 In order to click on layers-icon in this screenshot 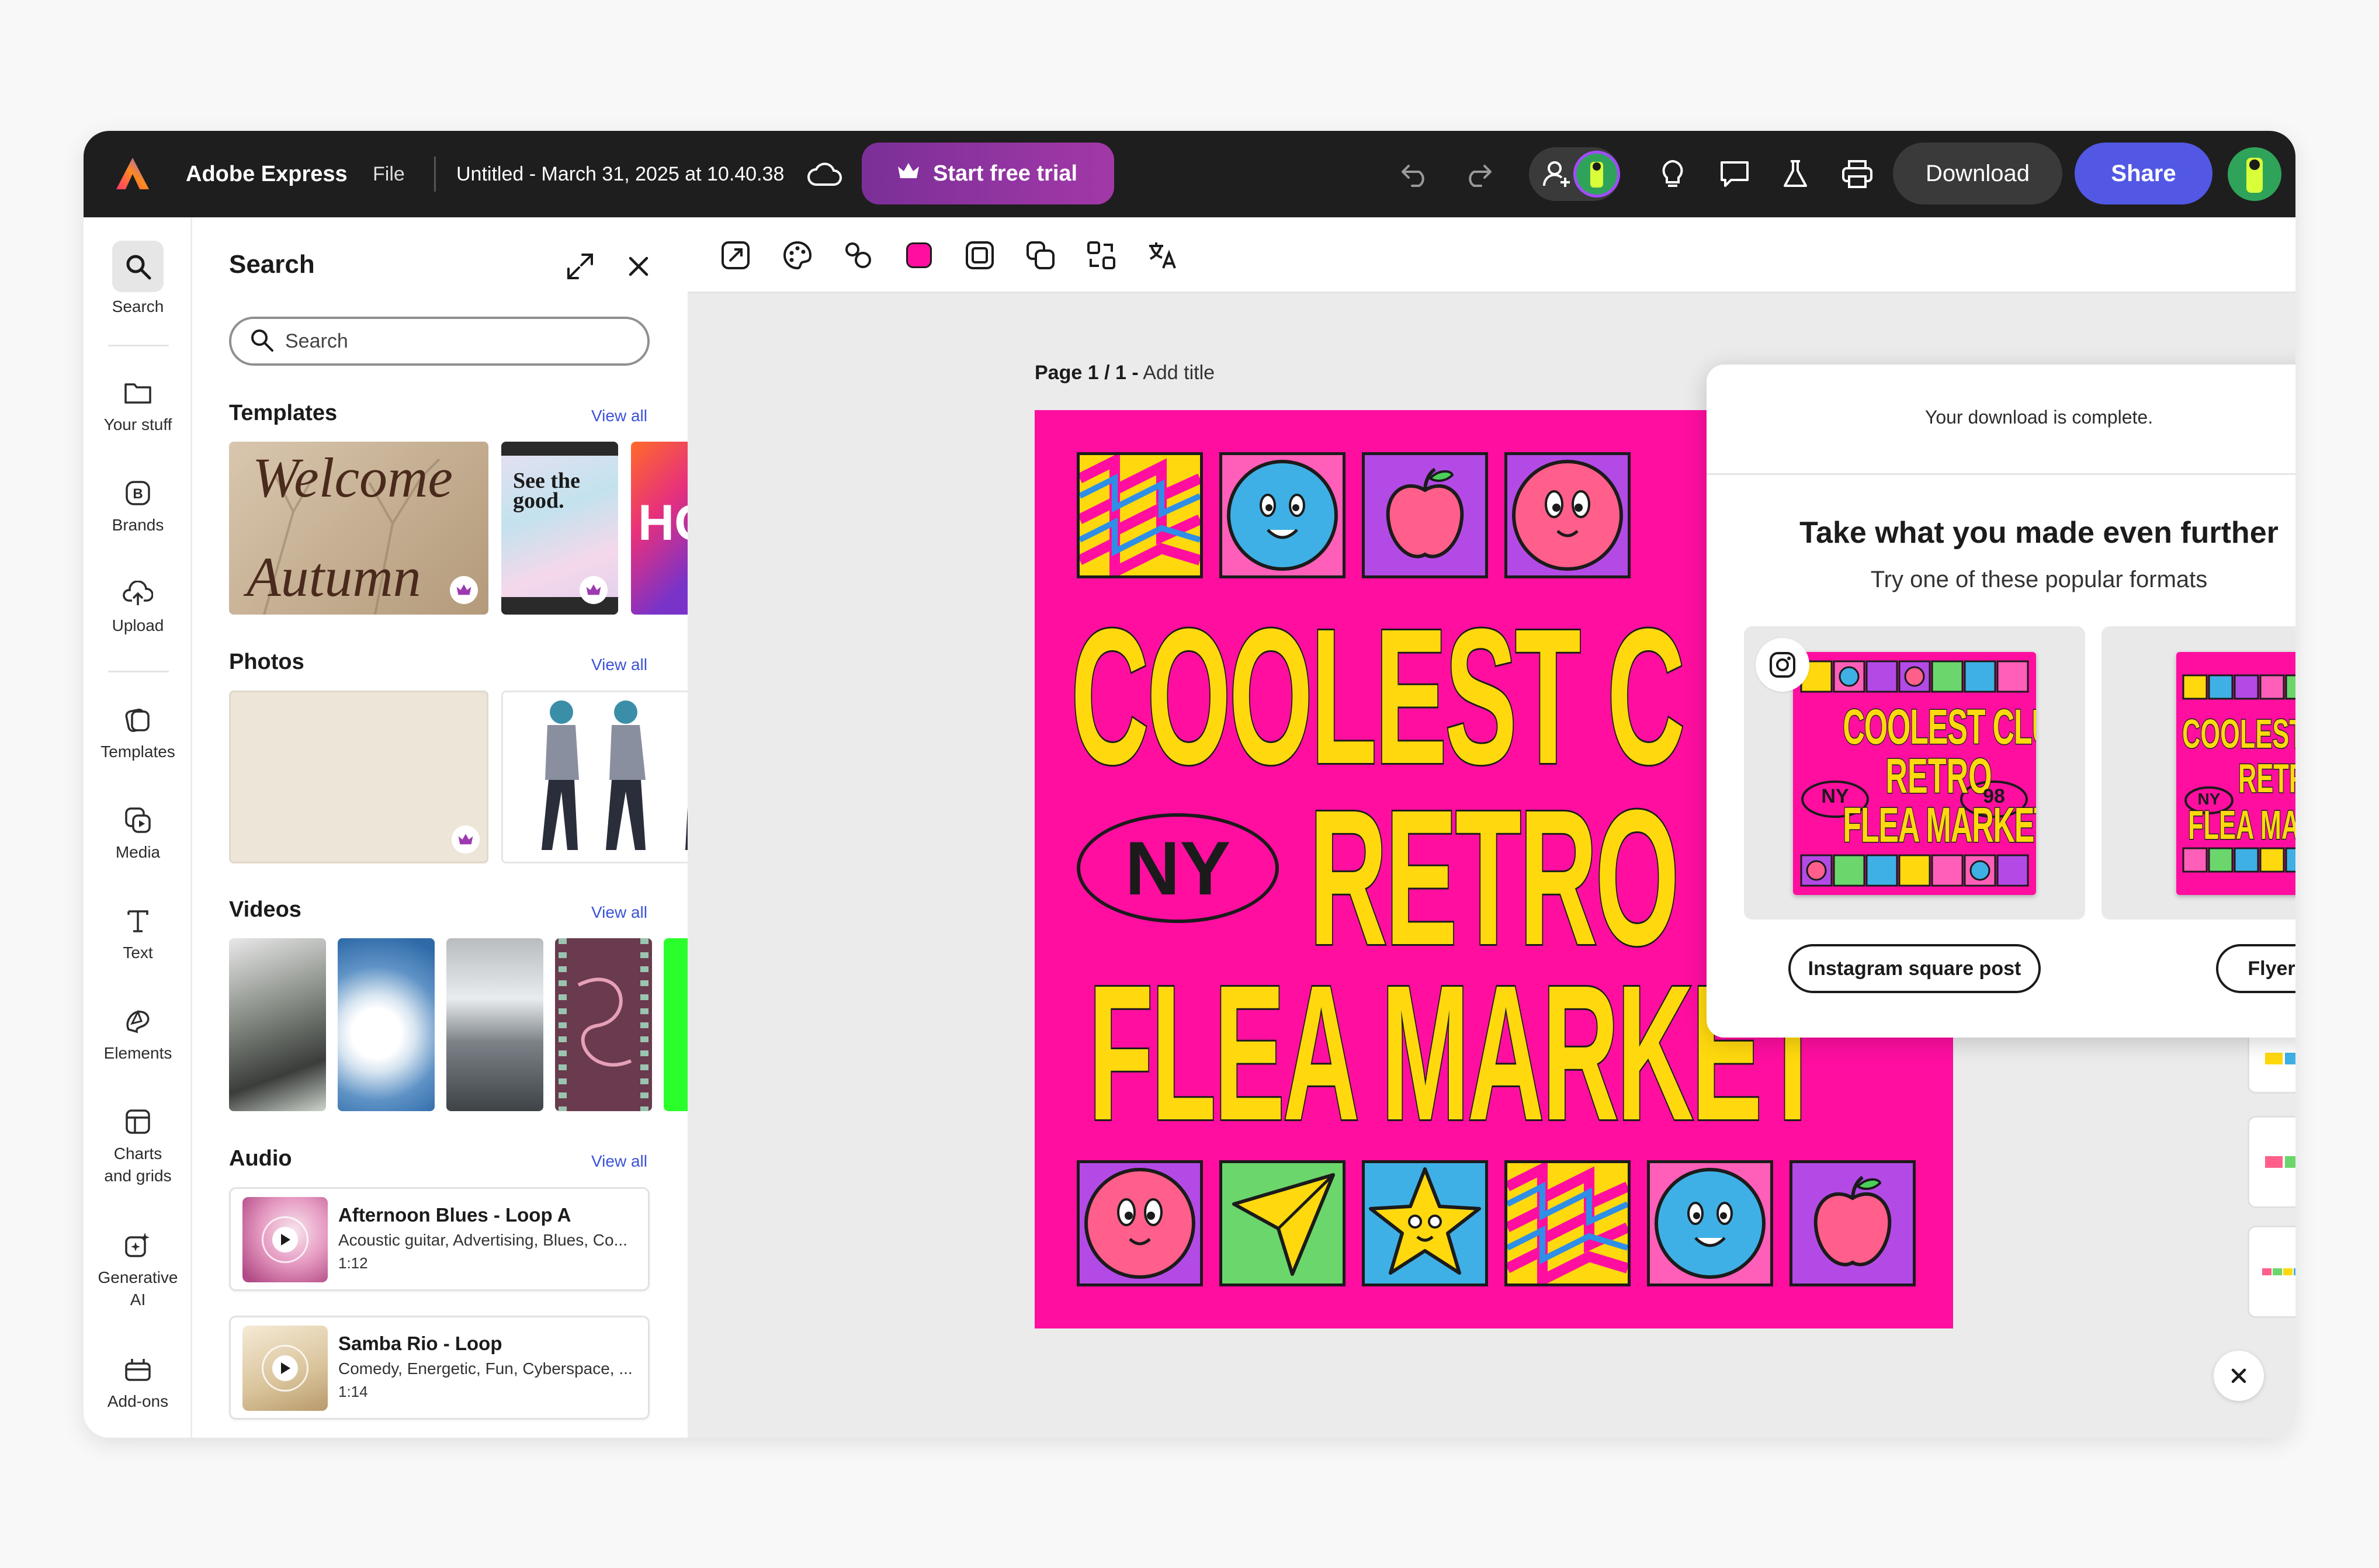, I will do `click(1040, 255)`.